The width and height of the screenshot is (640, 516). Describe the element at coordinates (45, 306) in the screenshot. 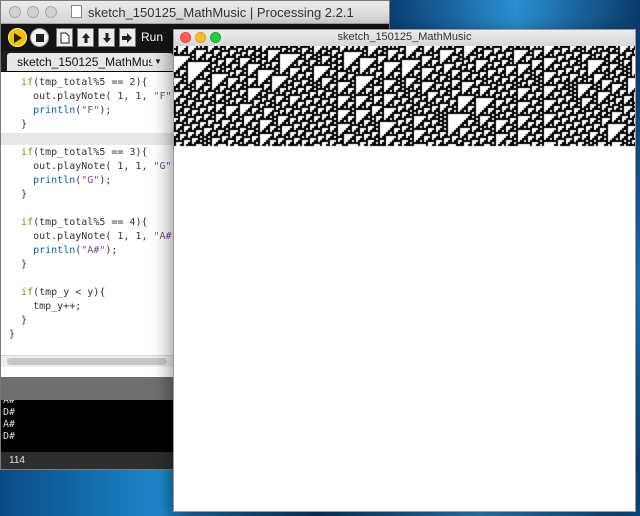

I see `code-line: tmp_y++;` at that location.